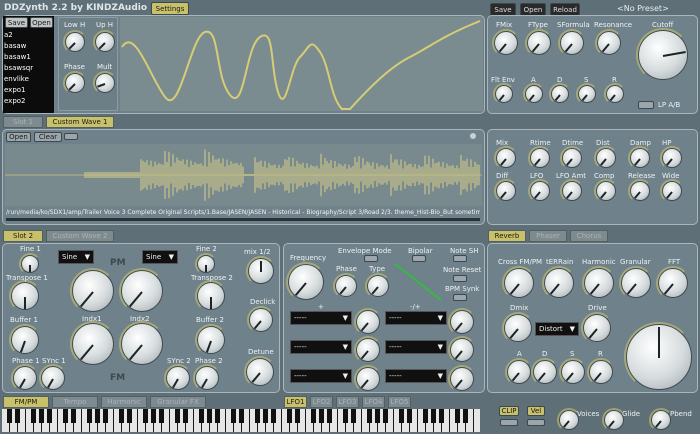 This screenshot has height=434, width=700. What do you see at coordinates (211, 340) in the screenshot?
I see `buffer2-knob` at bounding box center [211, 340].